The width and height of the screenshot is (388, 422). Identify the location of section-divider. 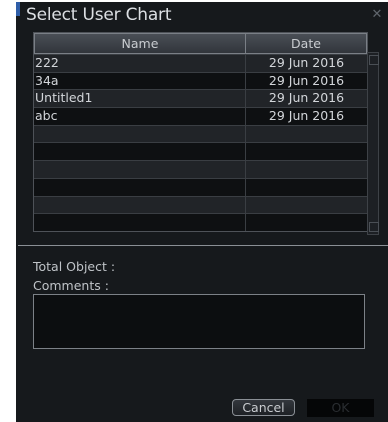
(203, 245).